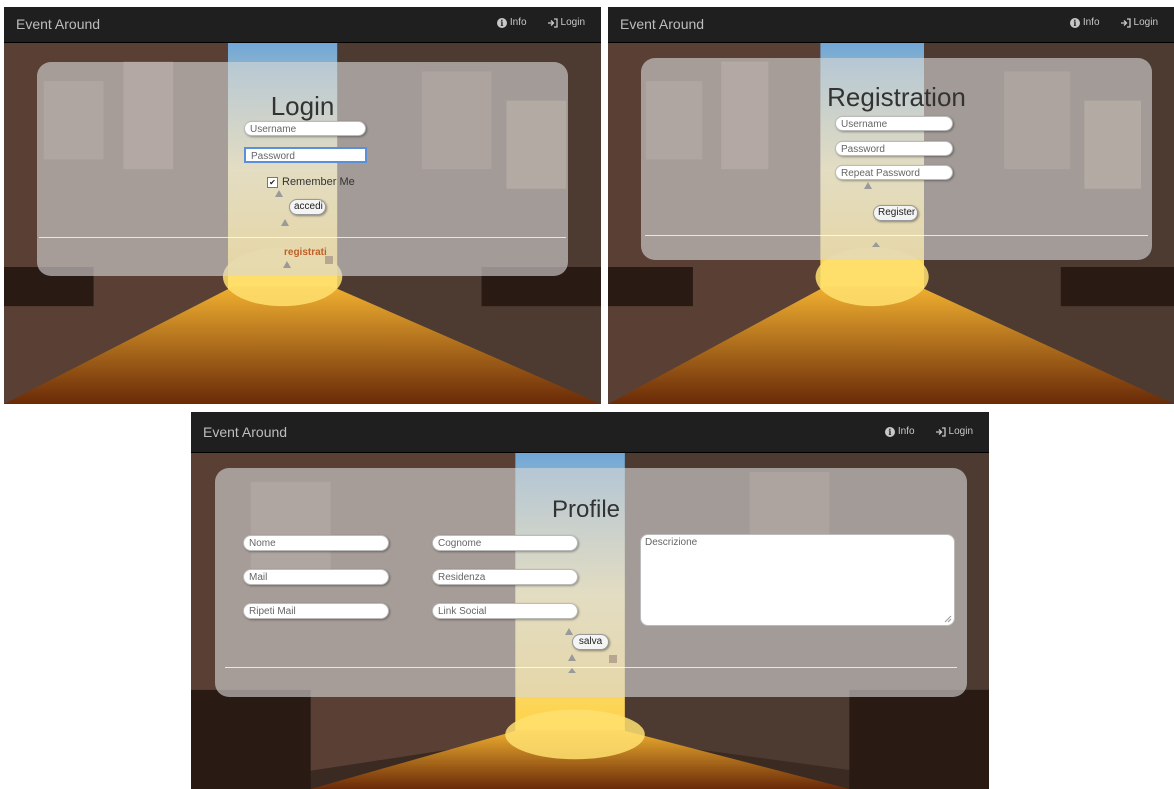  What do you see at coordinates (305, 252) in the screenshot?
I see `register-link: registrati` at bounding box center [305, 252].